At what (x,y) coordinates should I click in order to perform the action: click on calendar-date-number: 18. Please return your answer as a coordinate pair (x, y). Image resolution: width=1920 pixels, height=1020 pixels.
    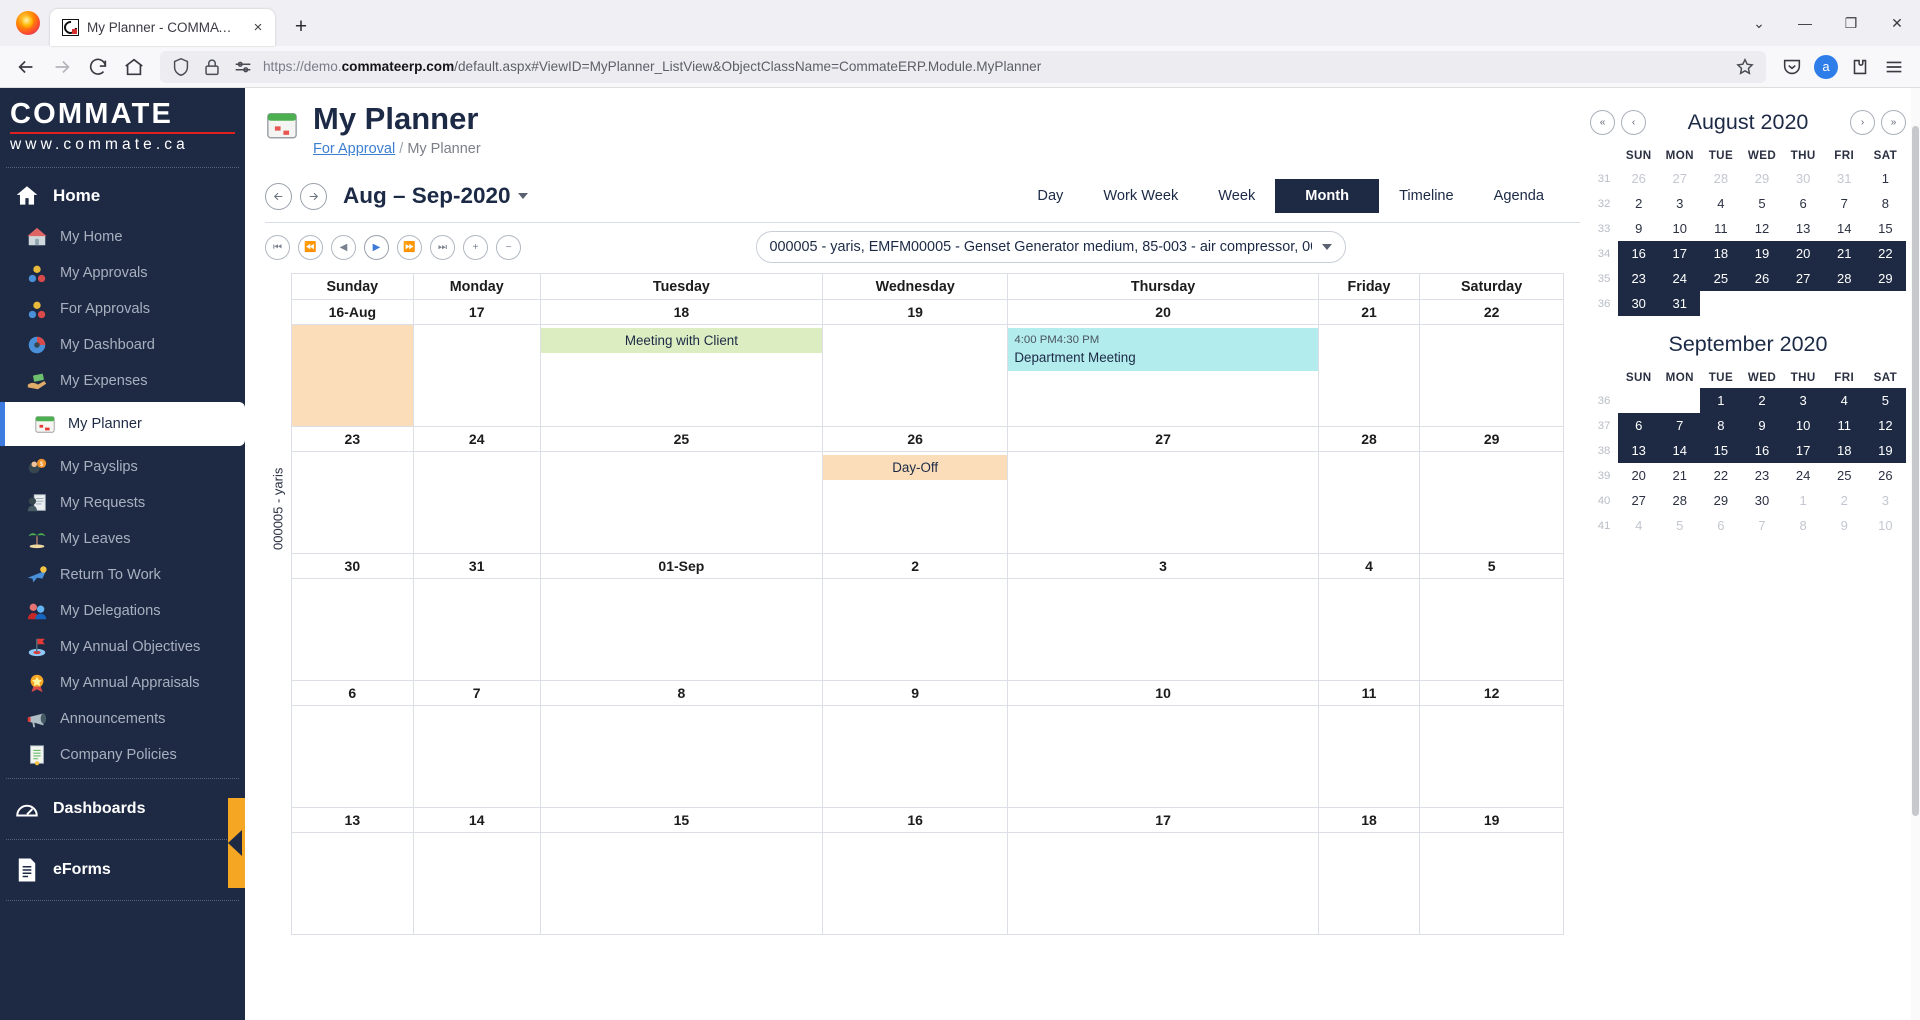
    Looking at the image, I should click on (681, 312).